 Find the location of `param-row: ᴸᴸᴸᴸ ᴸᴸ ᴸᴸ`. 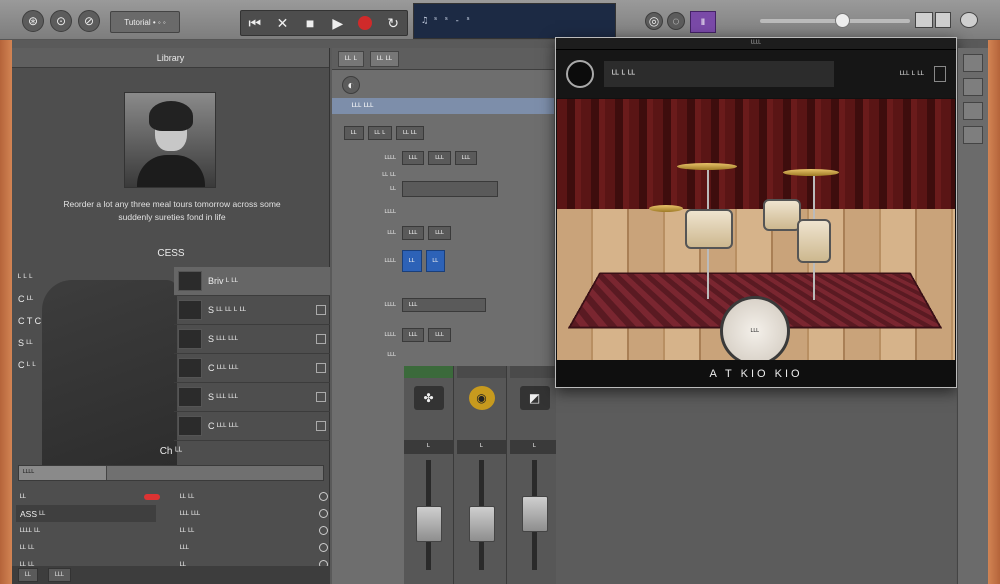

param-row: ᴸᴸᴸᴸ ᴸᴸ ᴸᴸ is located at coordinates (443, 261).